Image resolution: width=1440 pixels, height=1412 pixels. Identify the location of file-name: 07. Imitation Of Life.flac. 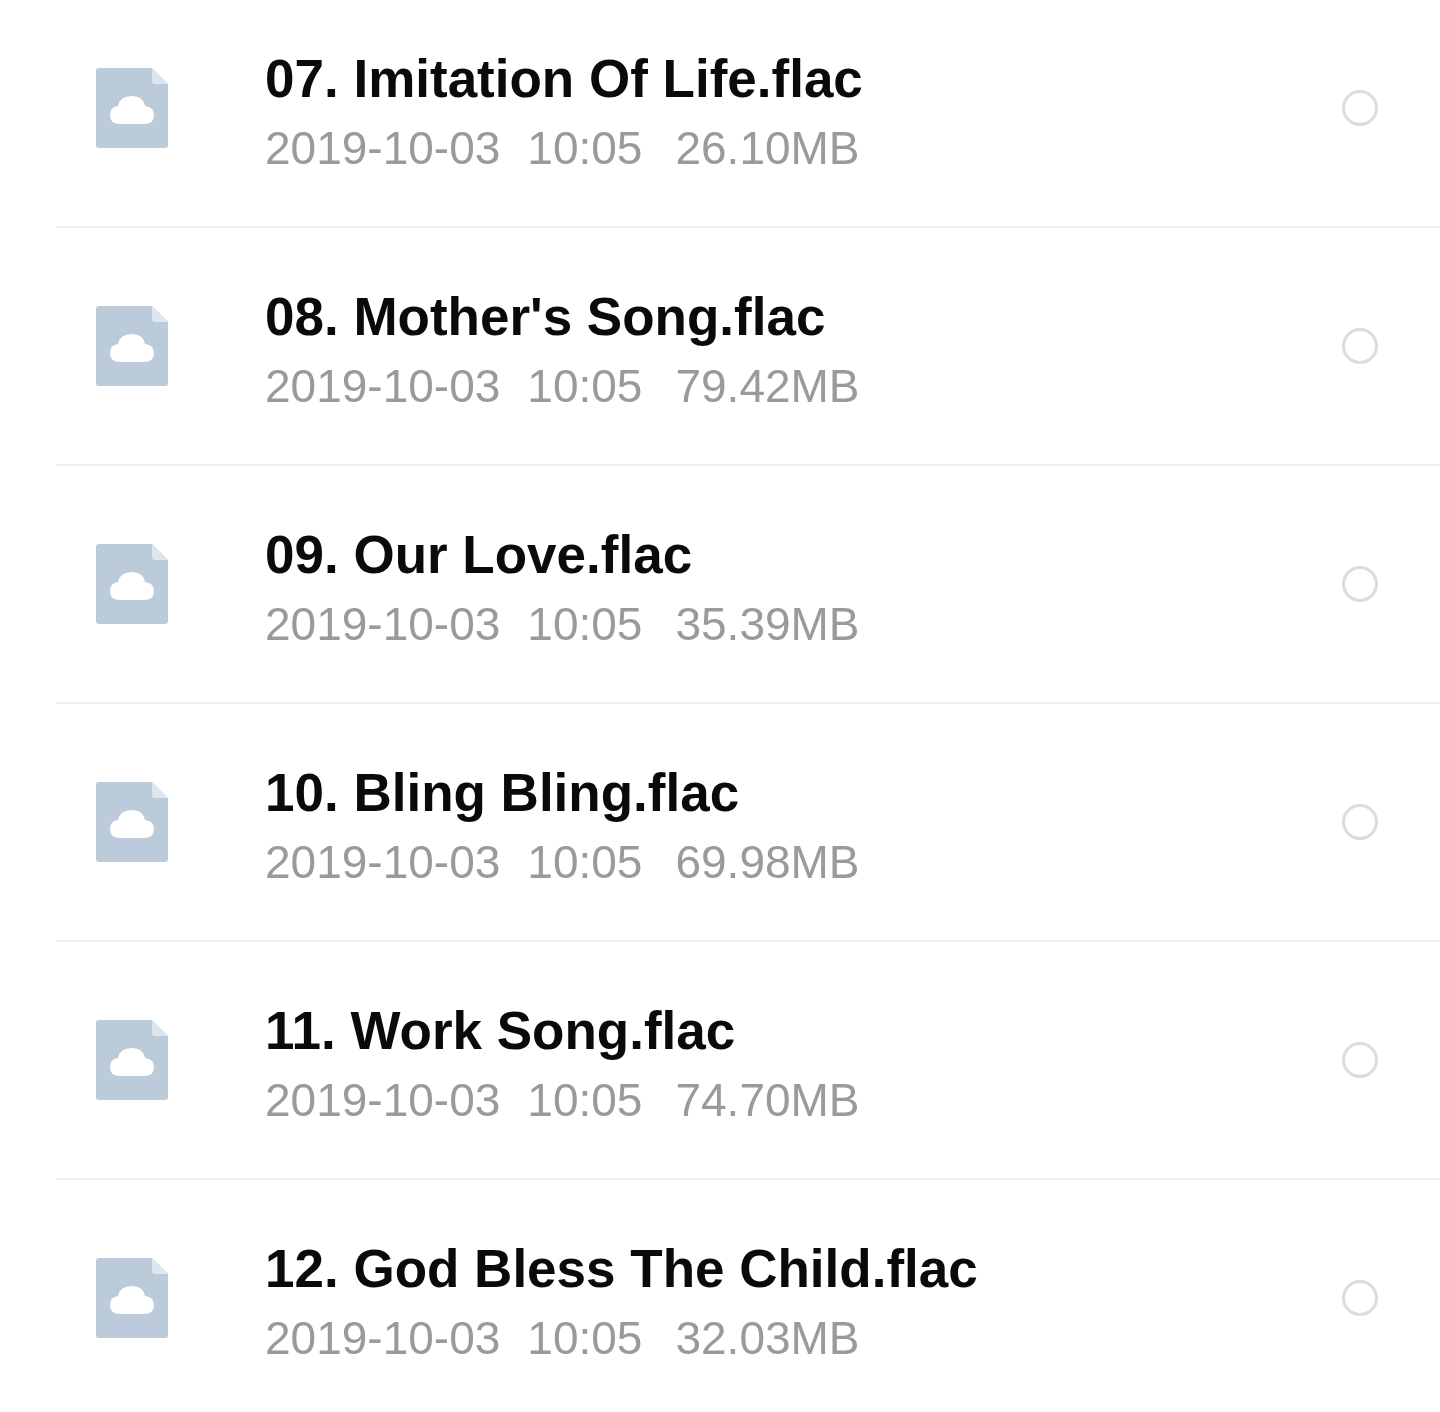
(564, 79).